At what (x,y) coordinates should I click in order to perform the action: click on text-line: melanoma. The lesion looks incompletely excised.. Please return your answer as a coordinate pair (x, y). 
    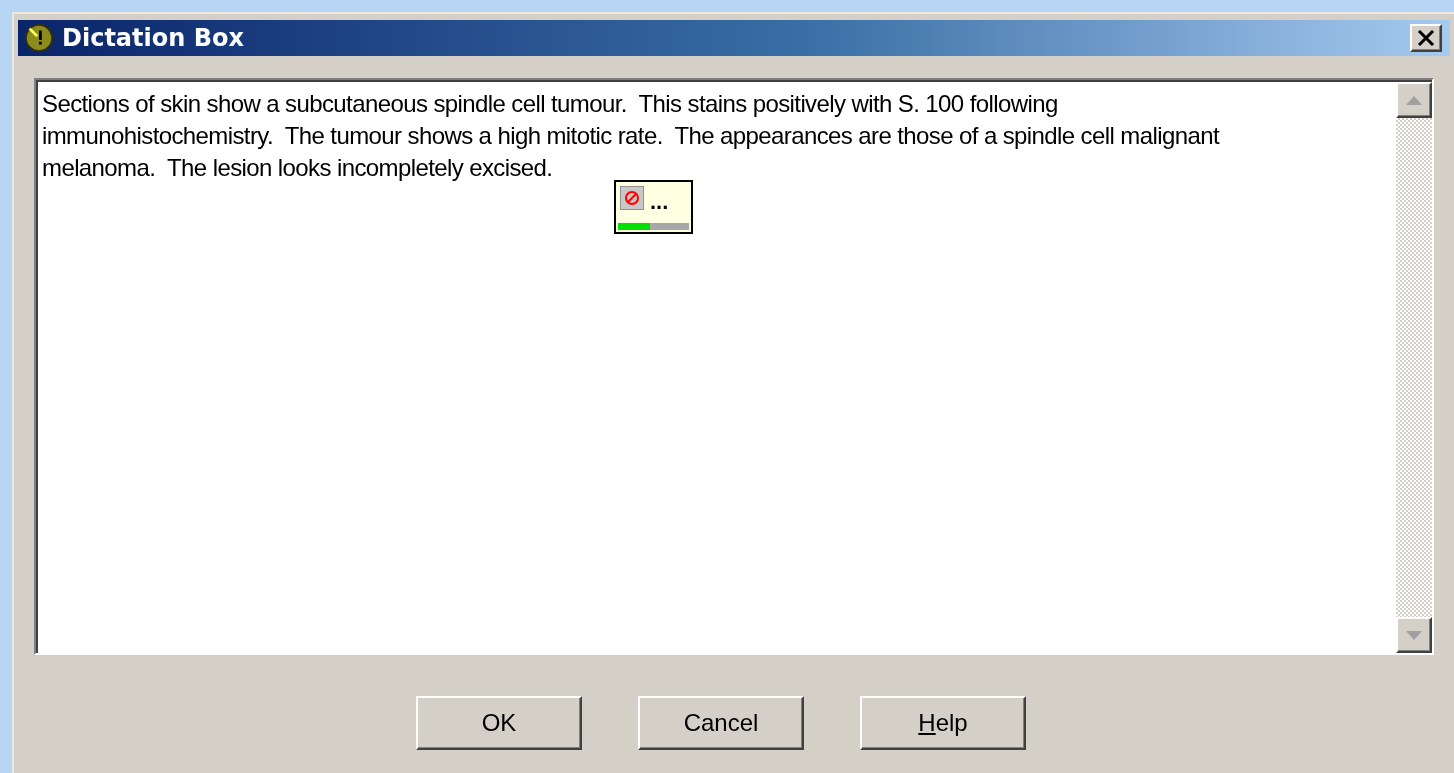
    Looking at the image, I should click on (297, 168).